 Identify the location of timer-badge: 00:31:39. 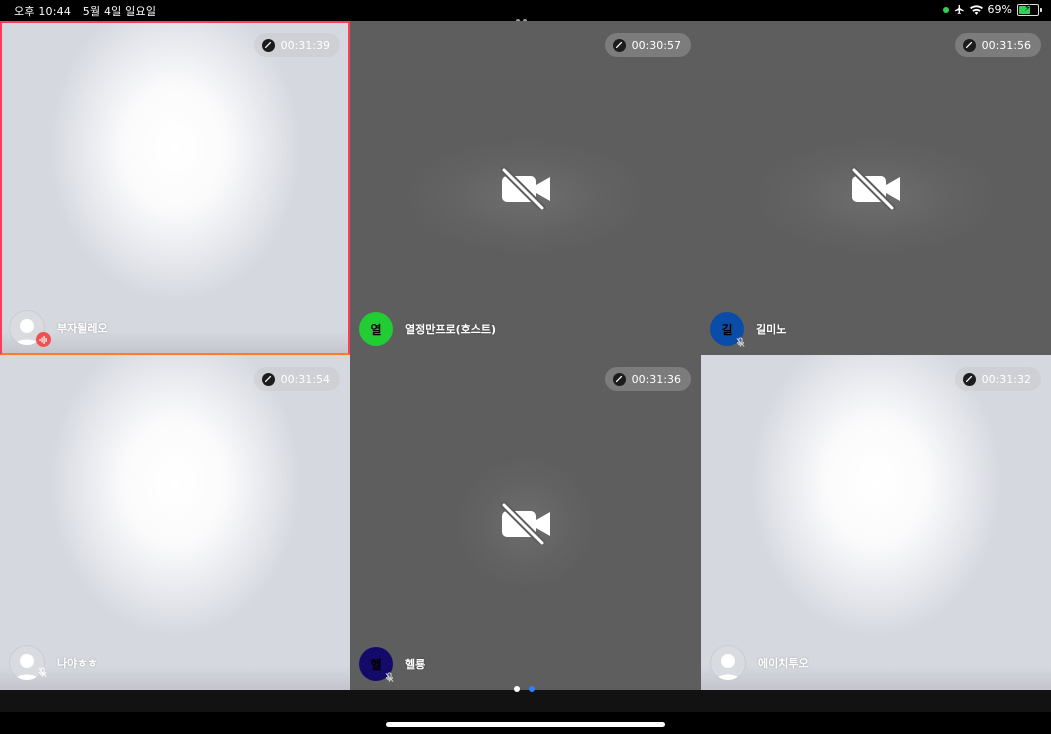
(296, 45).